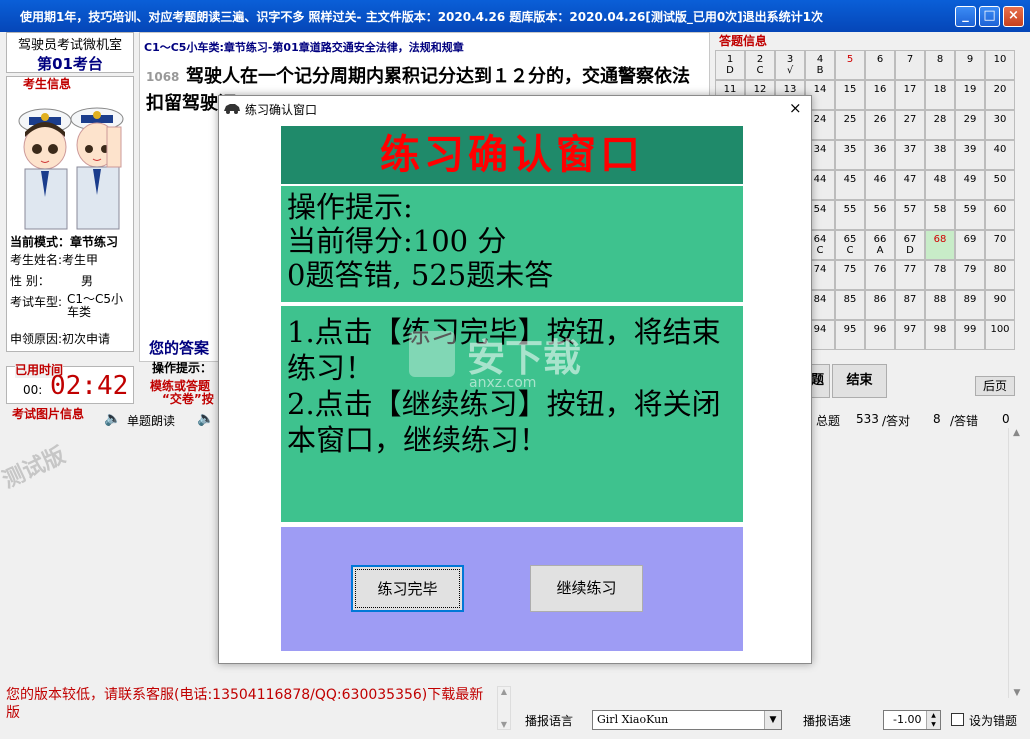 Image resolution: width=1030 pixels, height=739 pixels. I want to click on vertical-scrollbar: ▲ ▼, so click(1016, 563).